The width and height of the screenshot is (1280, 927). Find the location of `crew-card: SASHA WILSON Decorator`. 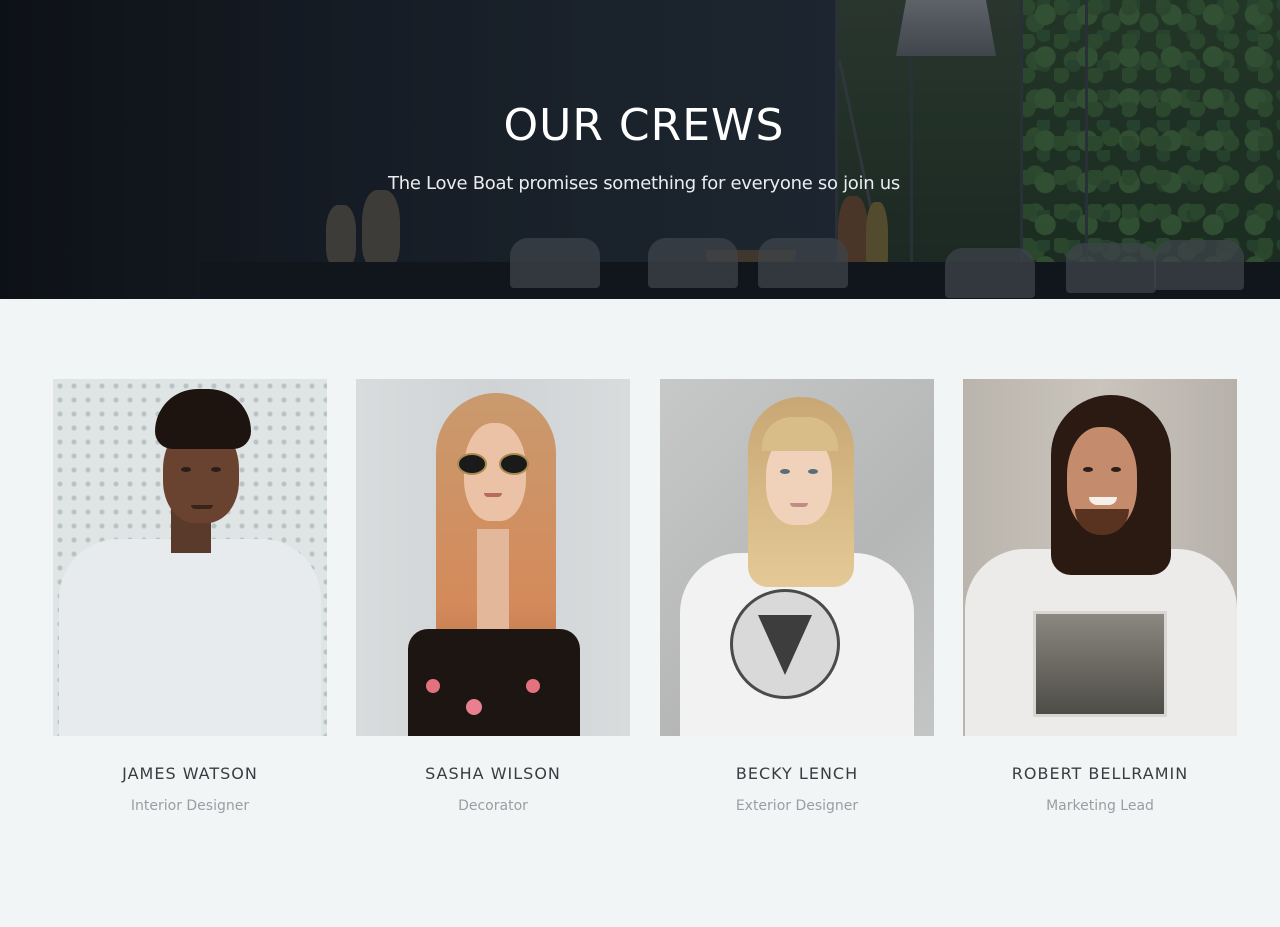

crew-card: SASHA WILSON Decorator is located at coordinates (493, 596).